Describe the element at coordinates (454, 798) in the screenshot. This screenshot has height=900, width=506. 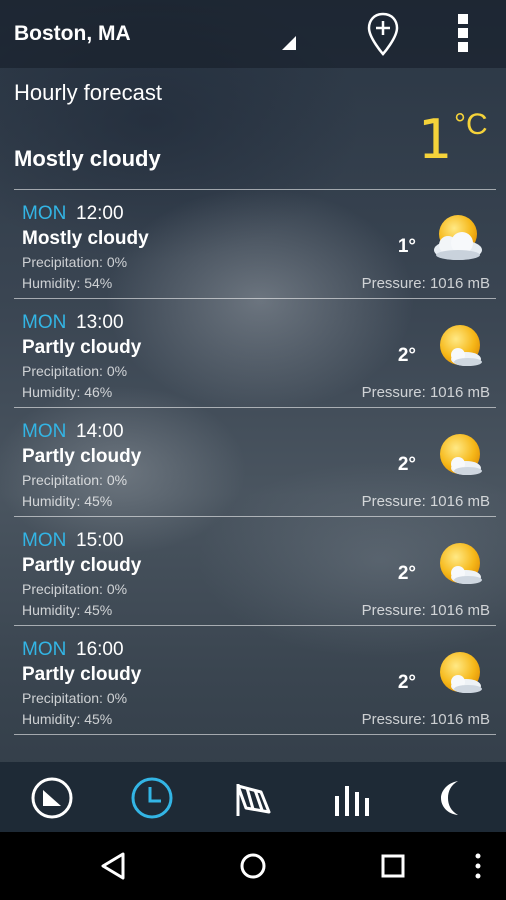
I see `moon-icon` at that location.